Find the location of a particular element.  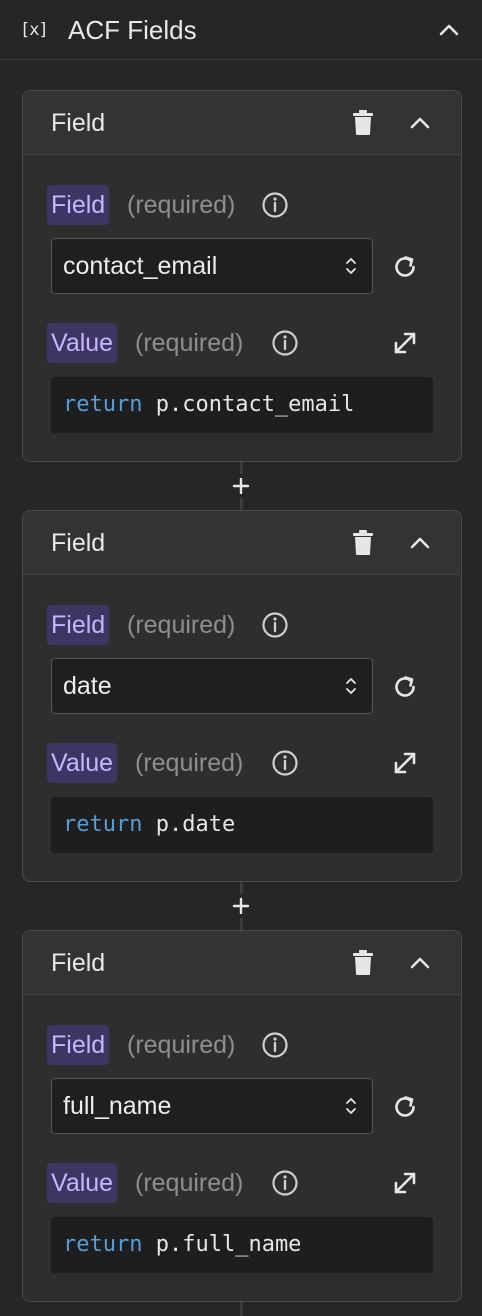

field-select-value: date is located at coordinates (87, 686).